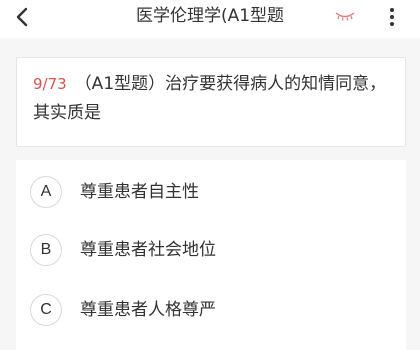 The width and height of the screenshot is (420, 350). I want to click on more-vertical-icon, so click(392, 17).